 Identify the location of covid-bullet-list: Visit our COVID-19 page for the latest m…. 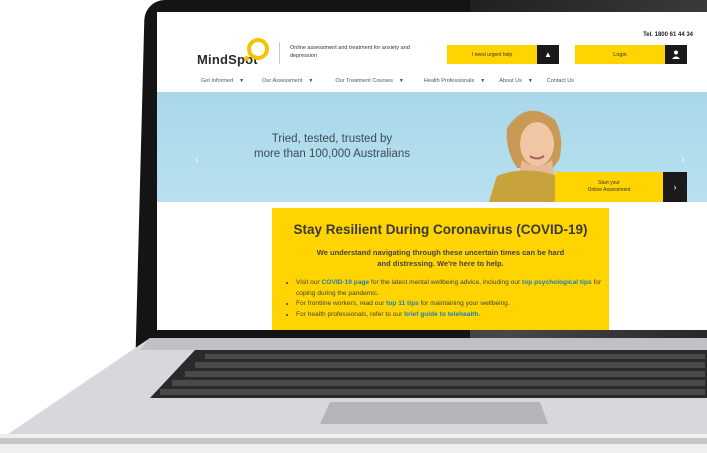
(449, 299).